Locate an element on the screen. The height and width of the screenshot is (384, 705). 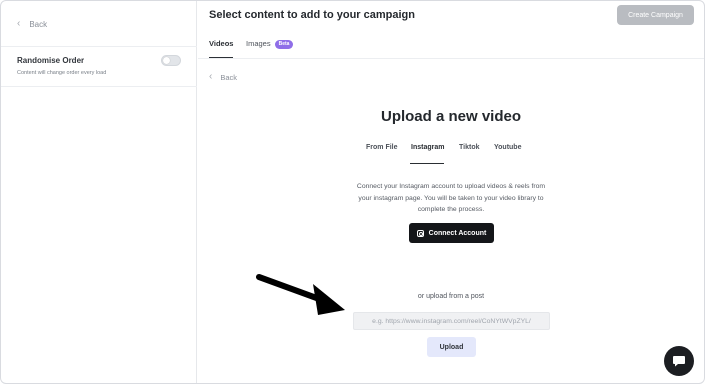
sidebar-back-link: ‹ Back is located at coordinates (32, 24).